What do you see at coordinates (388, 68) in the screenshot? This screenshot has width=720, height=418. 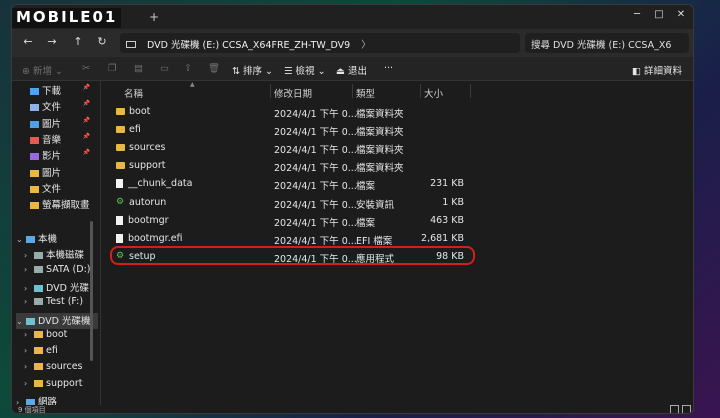 I see `more-options-button: ···` at bounding box center [388, 68].